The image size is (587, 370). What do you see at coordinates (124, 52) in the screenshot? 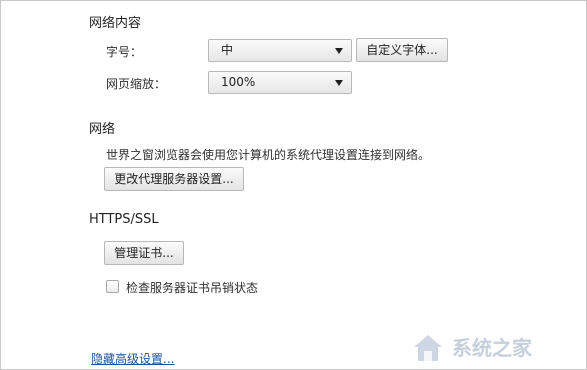
I see `font-size-label: 字号：` at bounding box center [124, 52].